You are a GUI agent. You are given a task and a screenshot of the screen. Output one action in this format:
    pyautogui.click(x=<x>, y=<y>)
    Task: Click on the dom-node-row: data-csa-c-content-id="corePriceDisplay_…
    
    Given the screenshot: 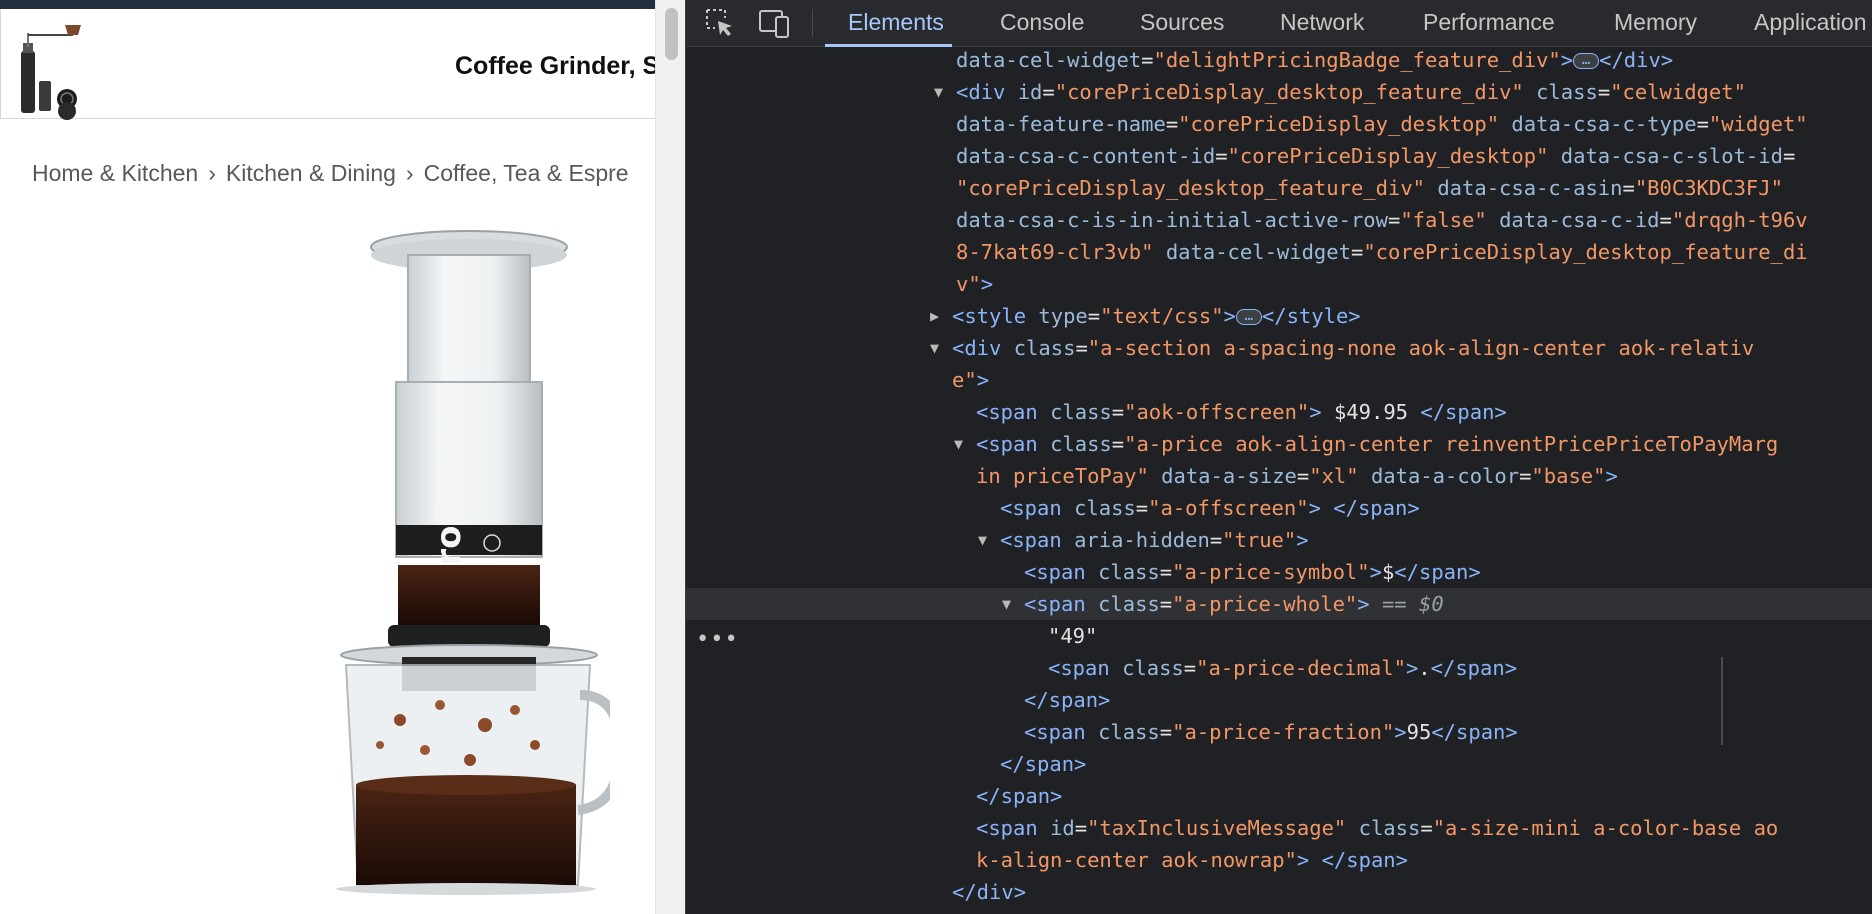 What is the action you would take?
    pyautogui.click(x=1279, y=156)
    